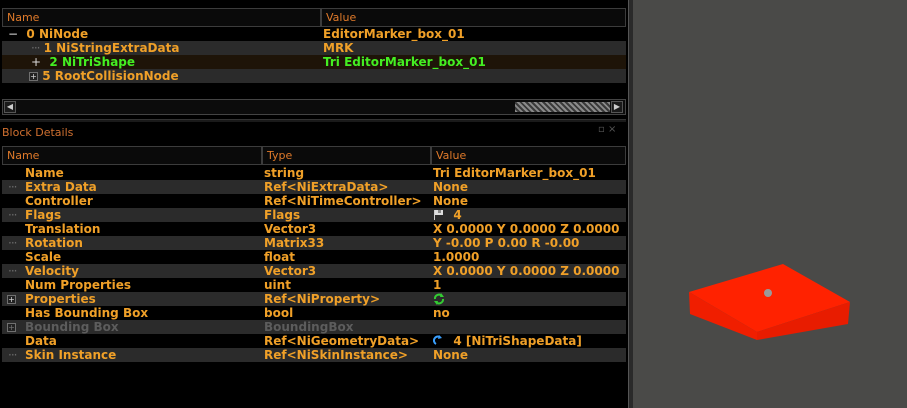 The image size is (907, 408). Describe the element at coordinates (277, 285) in the screenshot. I see `field-type: uint` at that location.